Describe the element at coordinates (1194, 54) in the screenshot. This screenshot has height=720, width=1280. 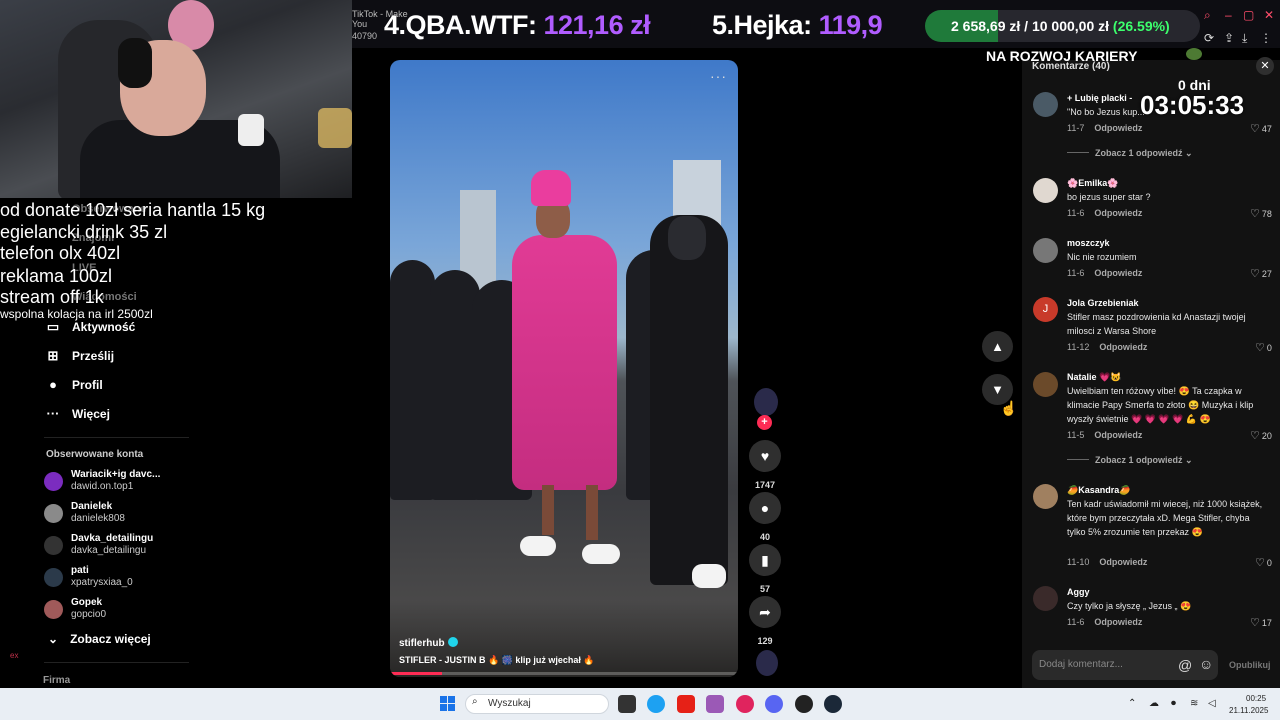
I see `frog-icon` at that location.